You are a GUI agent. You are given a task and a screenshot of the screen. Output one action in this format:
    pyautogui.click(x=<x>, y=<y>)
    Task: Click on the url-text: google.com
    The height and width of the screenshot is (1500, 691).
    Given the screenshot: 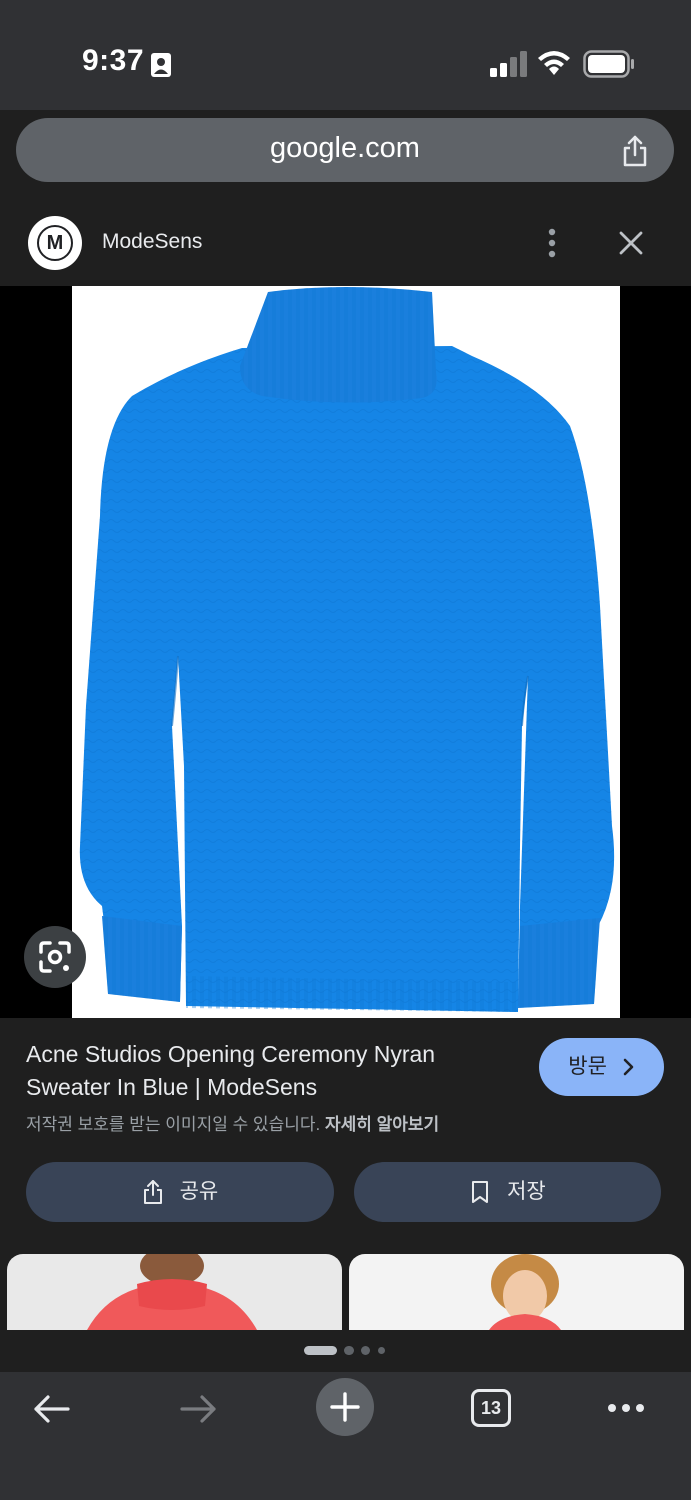 What is the action you would take?
    pyautogui.click(x=345, y=148)
    